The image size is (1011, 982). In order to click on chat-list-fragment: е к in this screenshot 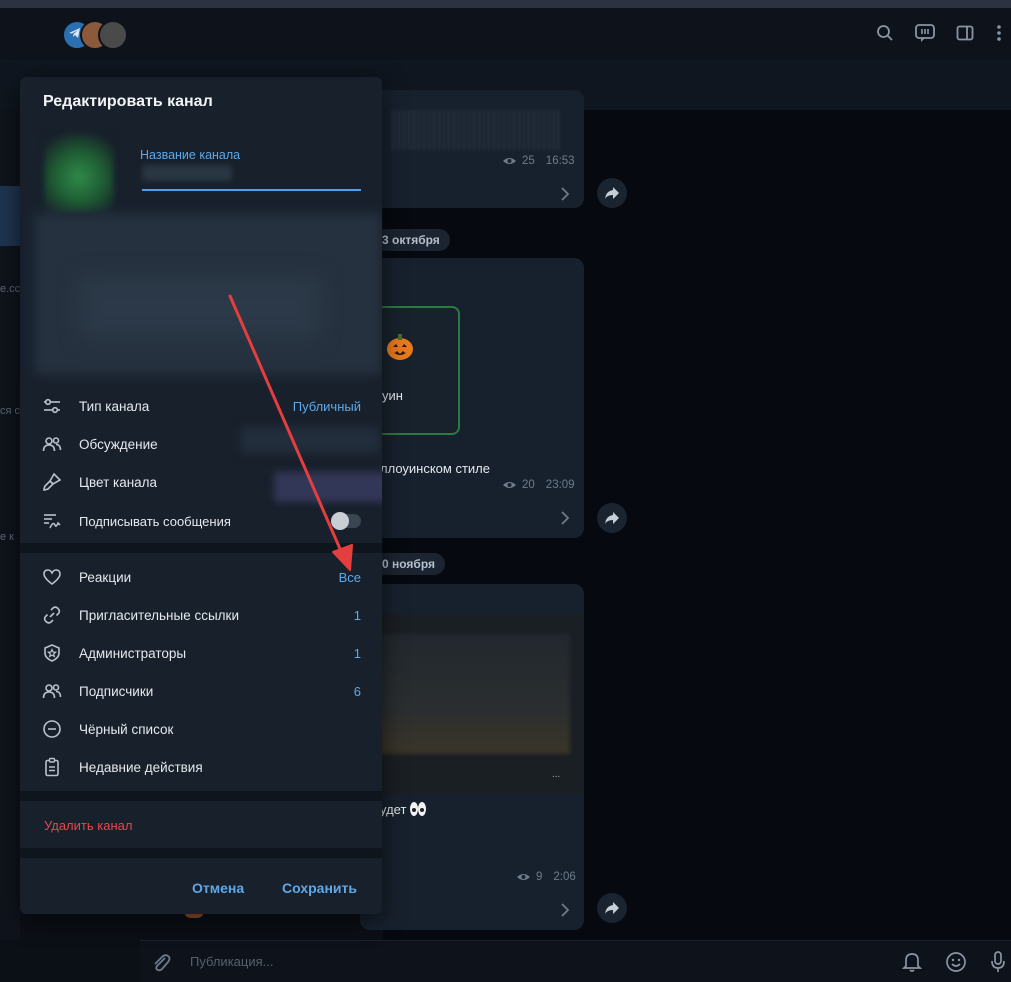, I will do `click(7, 537)`.